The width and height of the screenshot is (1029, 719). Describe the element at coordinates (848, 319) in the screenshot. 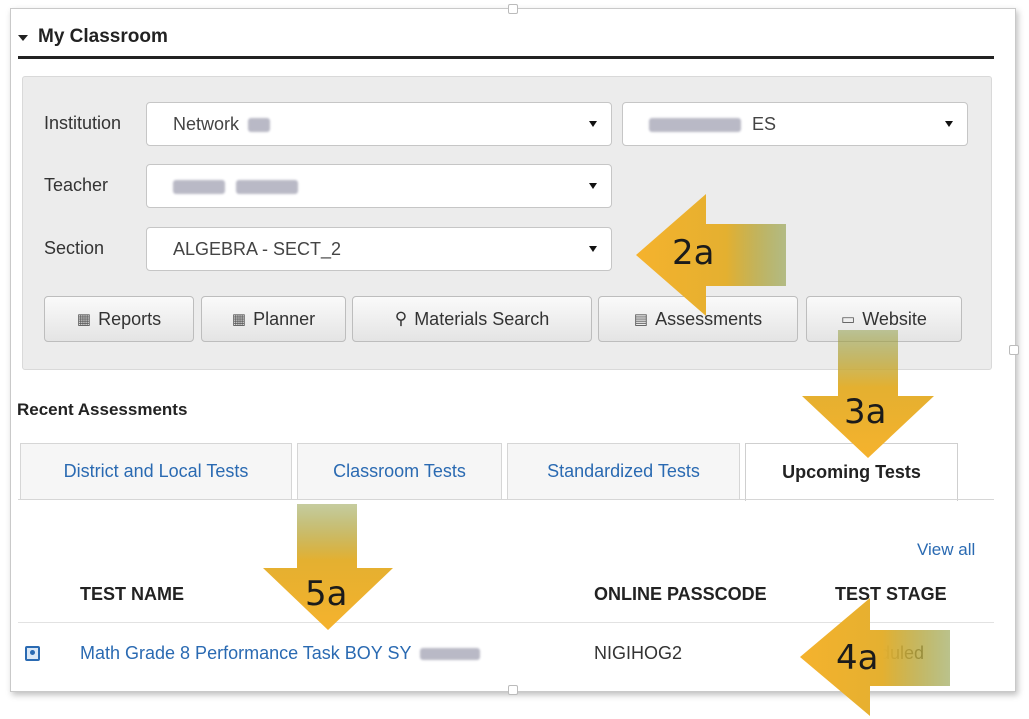

I see `laptop-icon: ▭` at that location.